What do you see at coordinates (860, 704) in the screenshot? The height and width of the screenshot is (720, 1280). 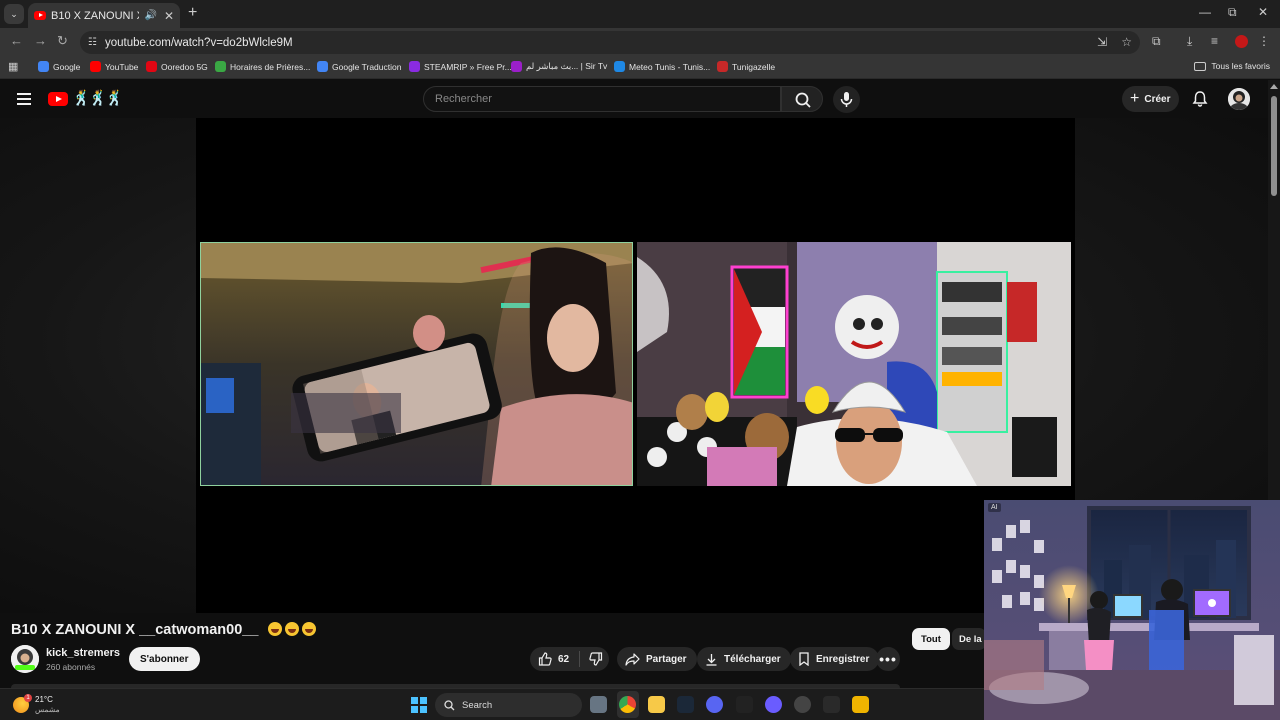 I see `rockstar-launcher-icon` at bounding box center [860, 704].